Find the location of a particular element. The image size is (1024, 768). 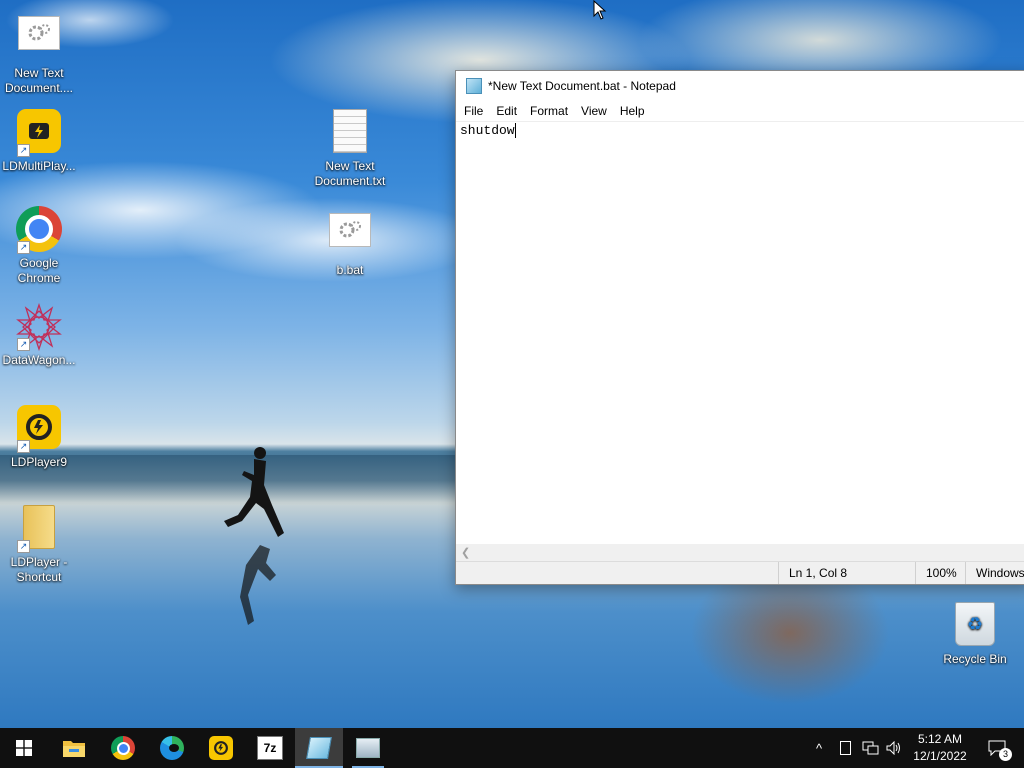

action-center-button: 3 is located at coordinates (997, 748).